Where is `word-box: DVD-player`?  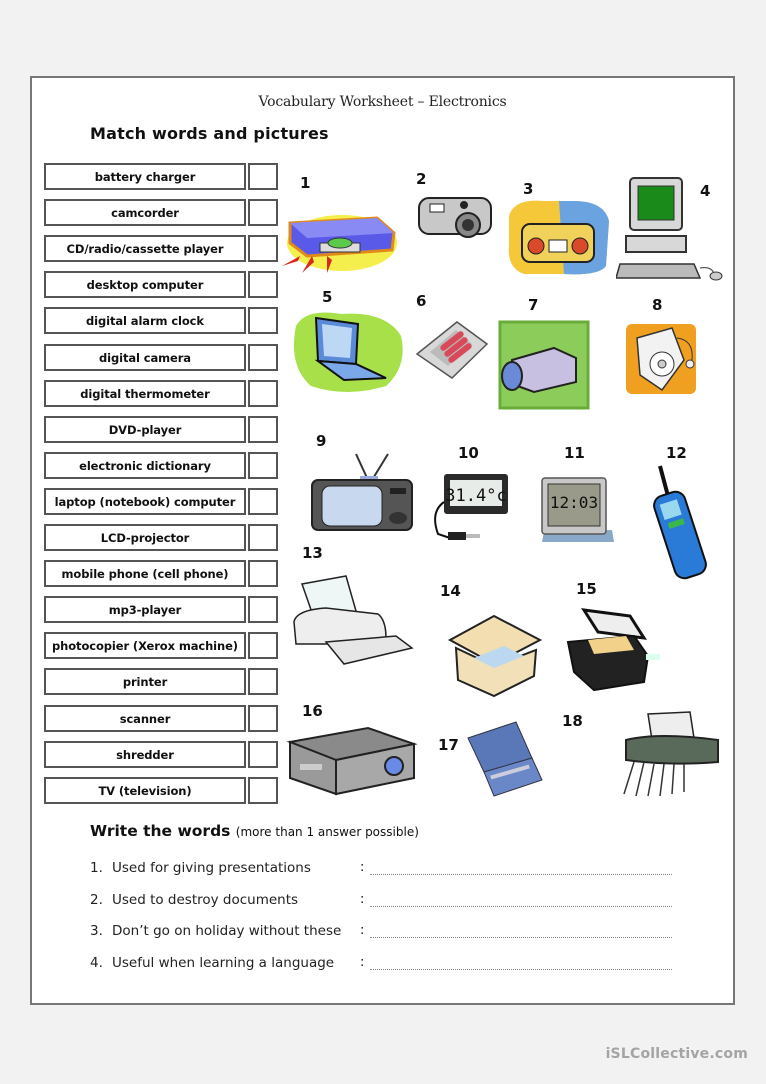
word-box: DVD-player is located at coordinates (145, 429).